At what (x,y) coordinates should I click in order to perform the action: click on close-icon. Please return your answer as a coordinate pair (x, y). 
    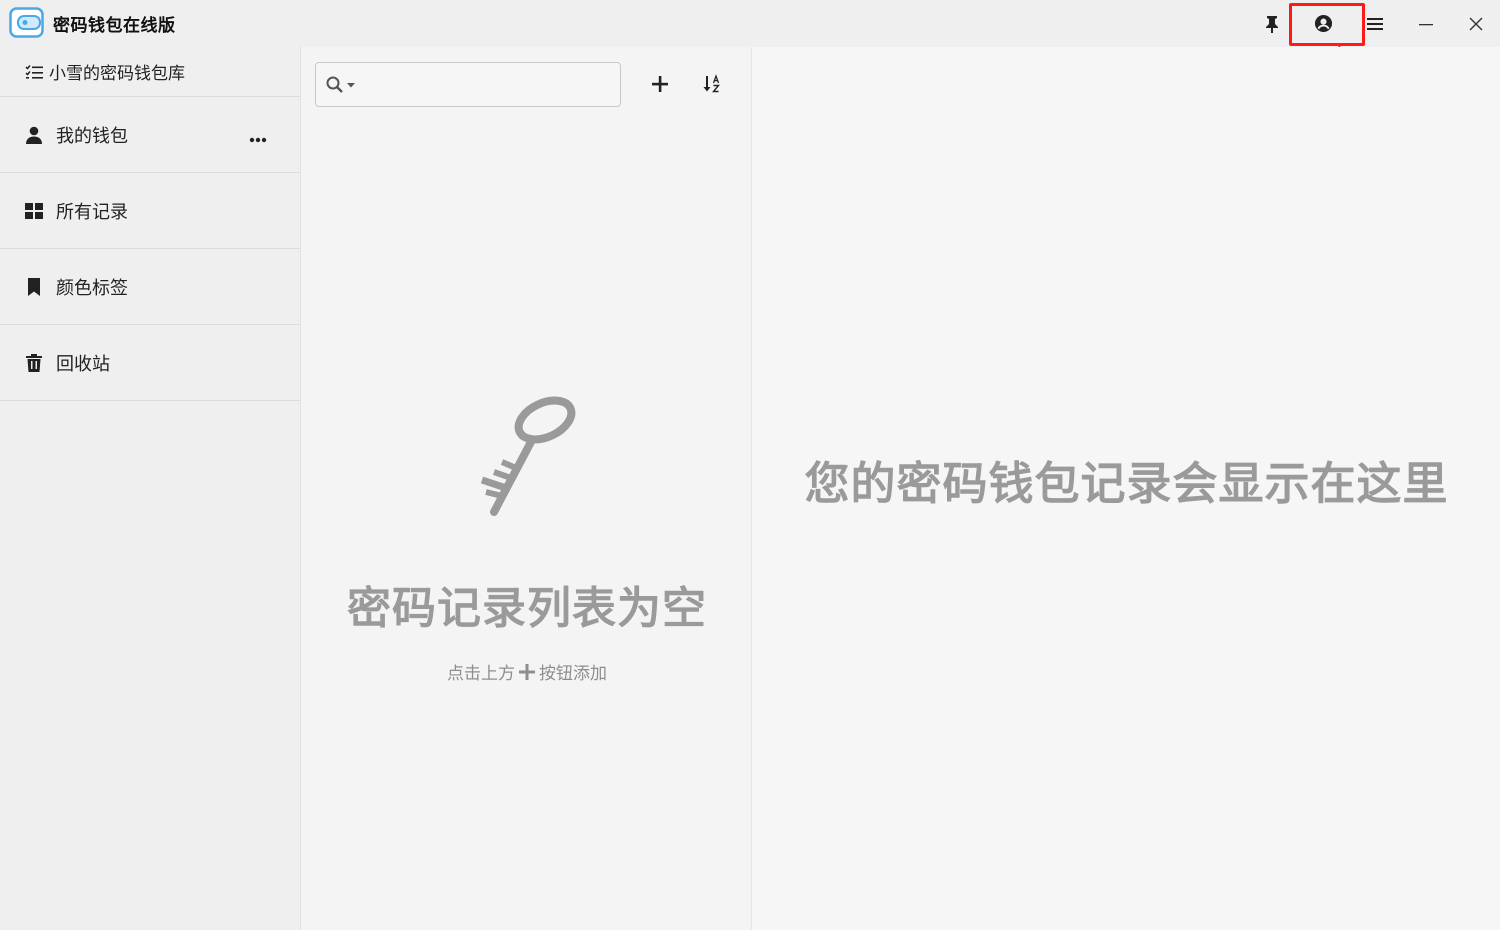
    Looking at the image, I should click on (1476, 23).